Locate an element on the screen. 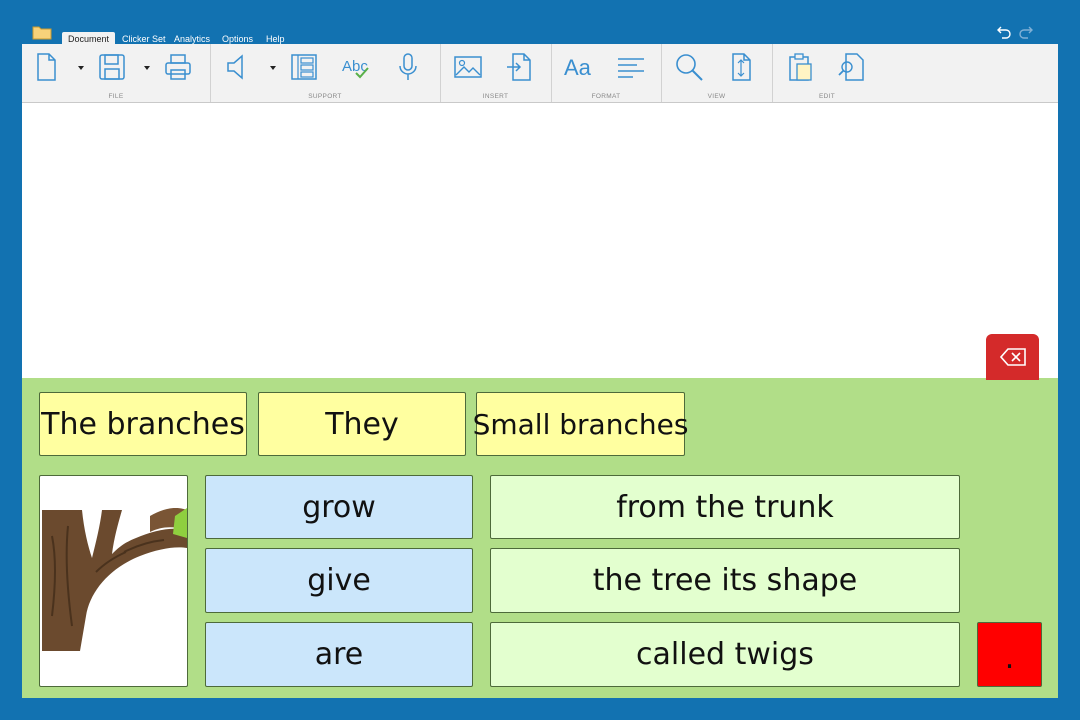 This screenshot has width=1080, height=720. voice-input-button is located at coordinates (408, 67).